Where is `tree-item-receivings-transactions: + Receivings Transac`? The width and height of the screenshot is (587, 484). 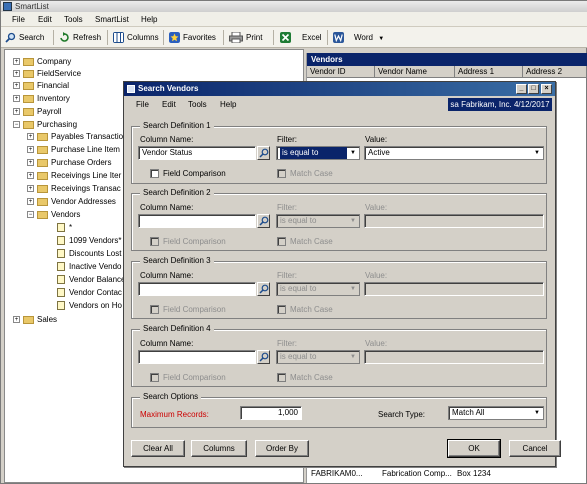
tree-item-receivings-transactions: + Receivings Transac is located at coordinates (74, 189).